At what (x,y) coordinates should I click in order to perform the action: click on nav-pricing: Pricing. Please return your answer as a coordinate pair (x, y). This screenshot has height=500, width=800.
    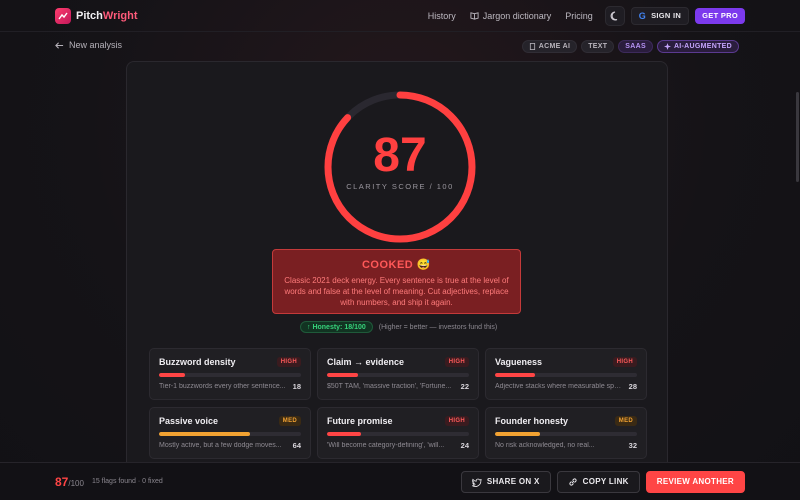
    Looking at the image, I should click on (579, 16).